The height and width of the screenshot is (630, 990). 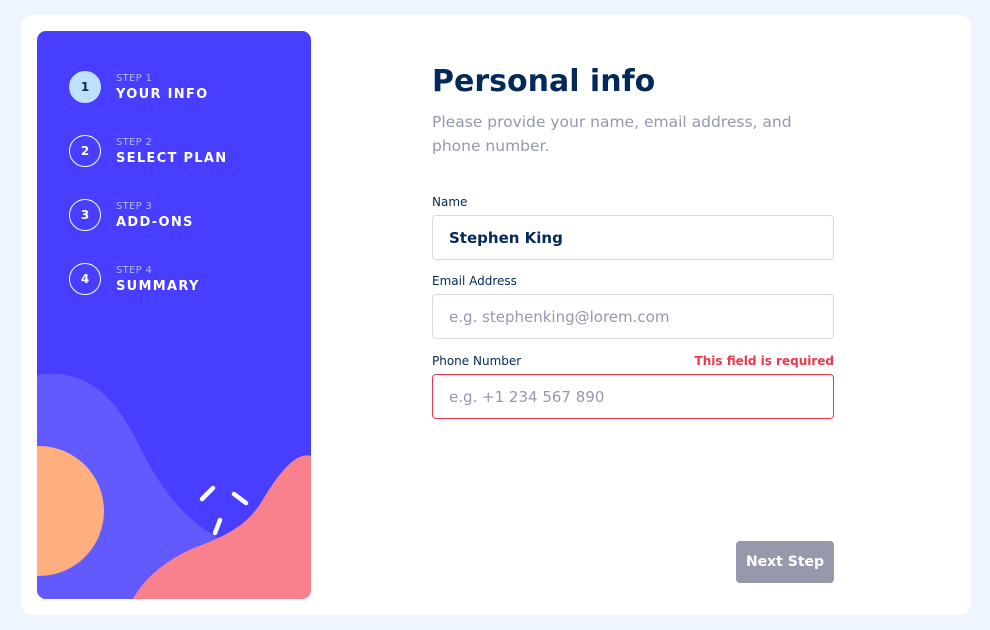 I want to click on step-select-plan: 2 STEP 2 SELECT PLAN, so click(x=148, y=151).